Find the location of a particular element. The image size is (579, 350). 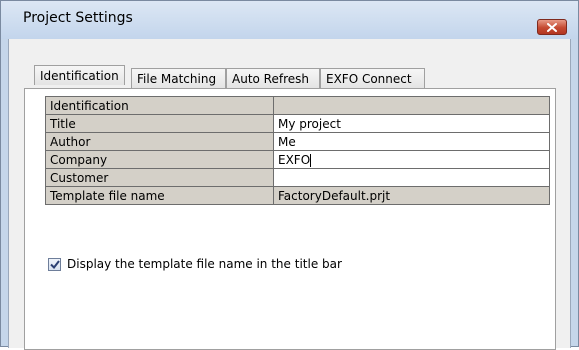

template-file-name-value: FactoryDefault.prjt is located at coordinates (411, 195).